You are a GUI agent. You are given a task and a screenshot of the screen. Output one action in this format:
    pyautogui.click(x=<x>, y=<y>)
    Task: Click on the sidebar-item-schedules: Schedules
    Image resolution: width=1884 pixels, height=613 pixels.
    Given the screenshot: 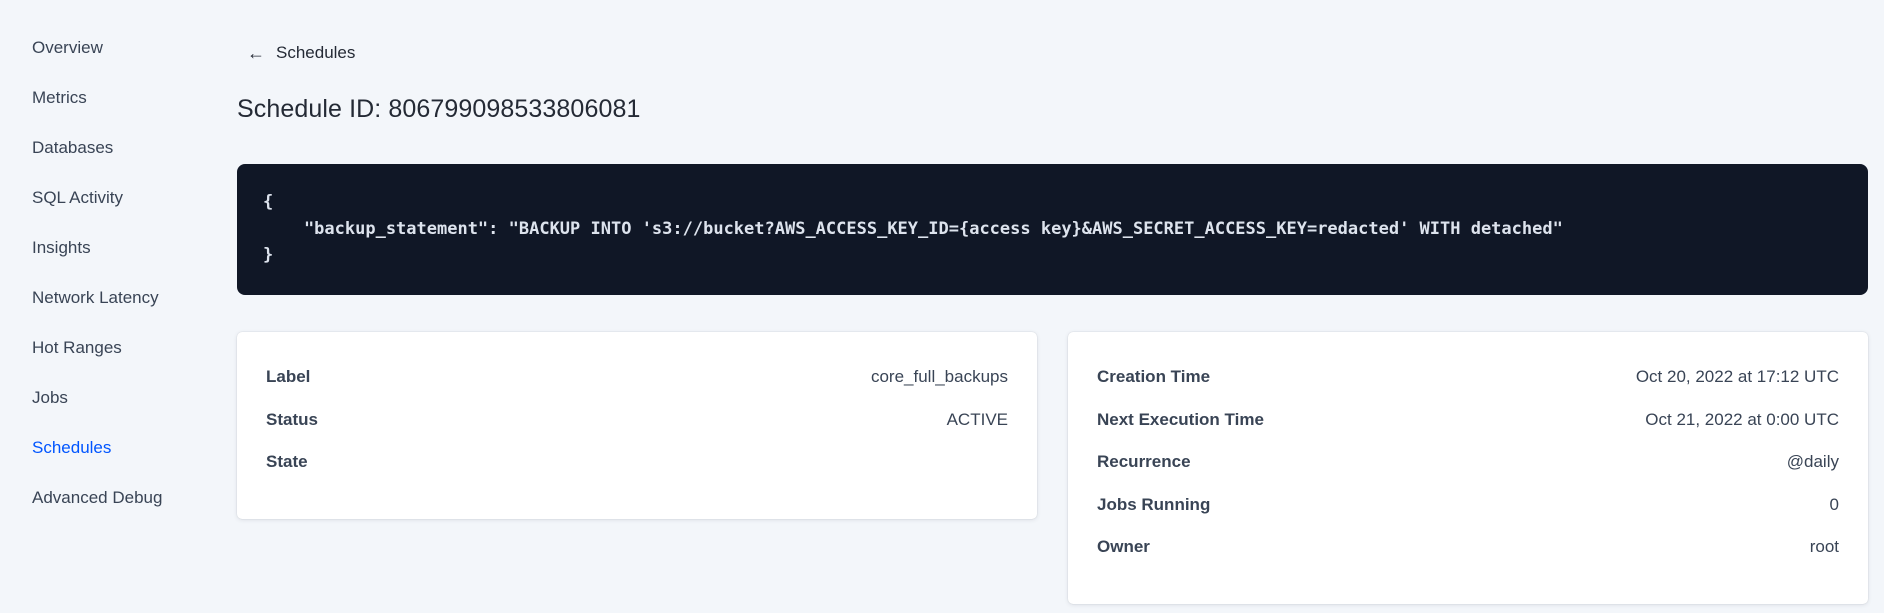 What is the action you would take?
    pyautogui.click(x=110, y=448)
    